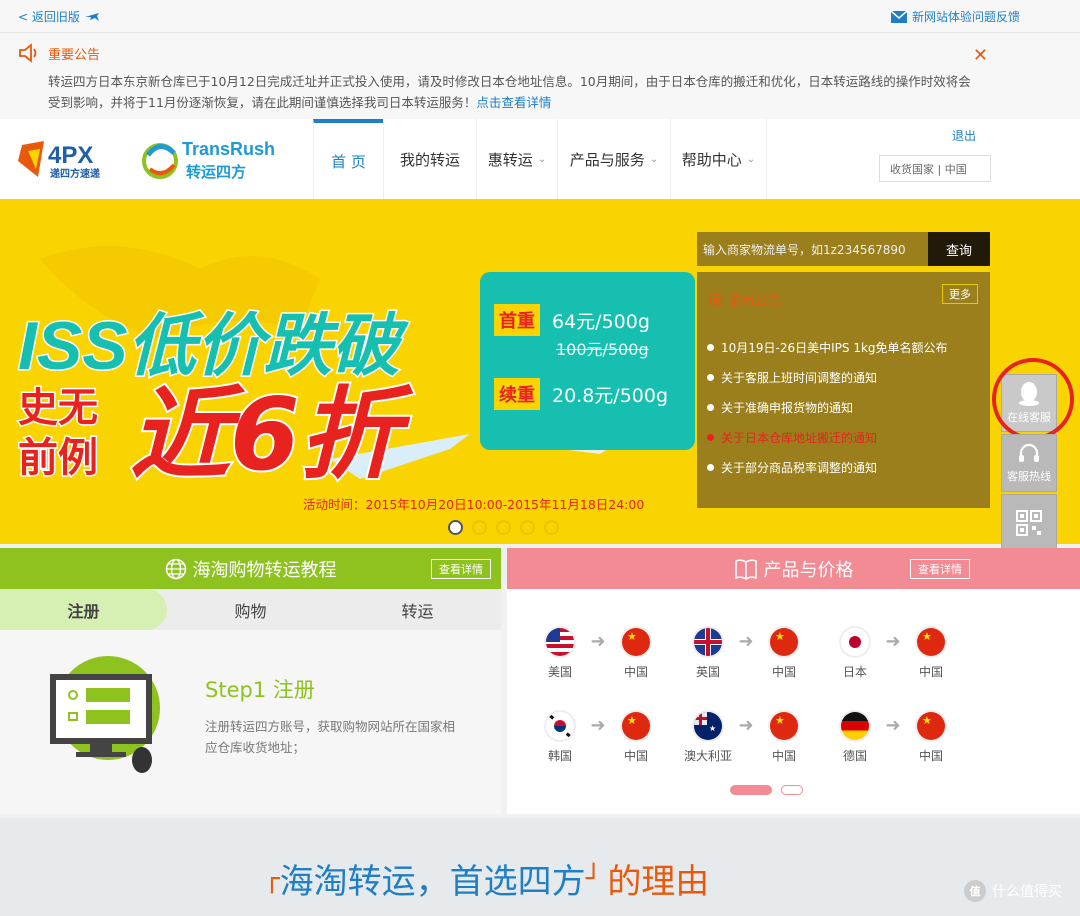 The height and width of the screenshot is (916, 1080). I want to click on tracking-input: 输入商家物流单号，如1z234567890, so click(812, 249).